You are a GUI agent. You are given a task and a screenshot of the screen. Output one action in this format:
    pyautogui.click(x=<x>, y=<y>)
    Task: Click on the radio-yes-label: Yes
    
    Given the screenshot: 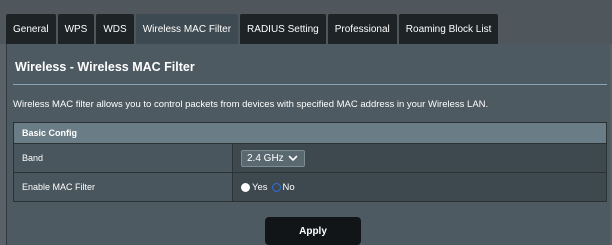 What is the action you would take?
    pyautogui.click(x=260, y=187)
    